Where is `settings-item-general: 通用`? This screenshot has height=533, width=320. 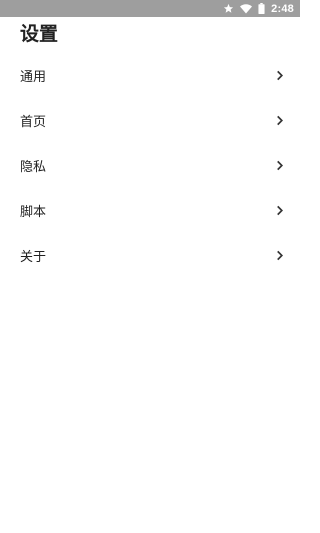 settings-item-general: 通用 is located at coordinates (150, 75).